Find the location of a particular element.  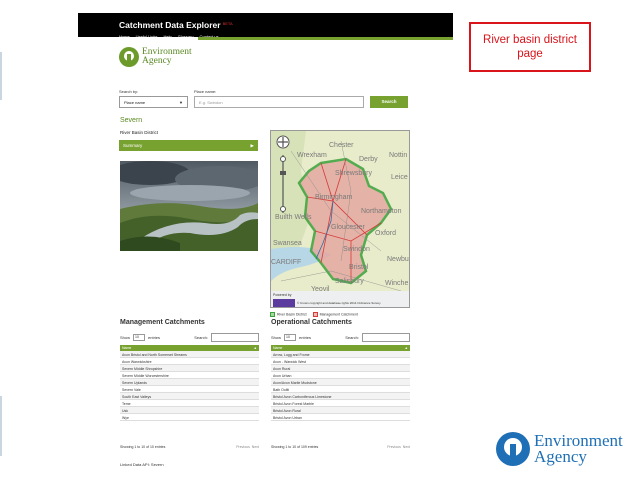

table-row: Avon/Avon Marlie Mudstone is located at coordinates (340, 382).